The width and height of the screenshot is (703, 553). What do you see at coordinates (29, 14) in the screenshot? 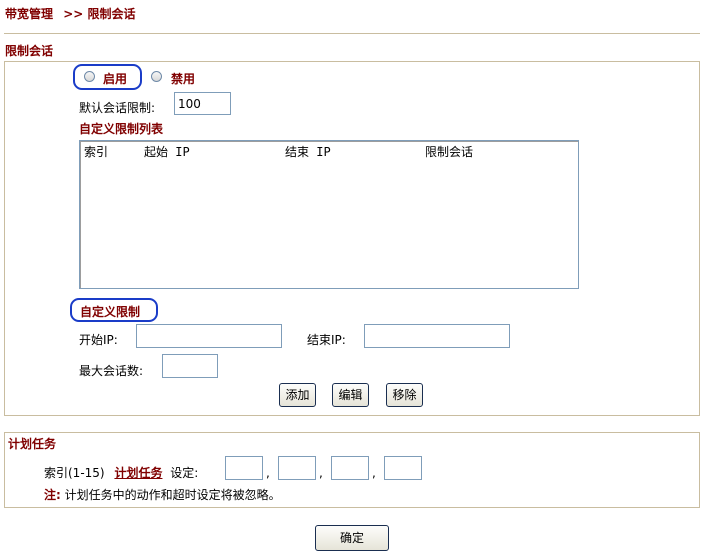
I see `breadcrumb-root: 带宽管理` at bounding box center [29, 14].